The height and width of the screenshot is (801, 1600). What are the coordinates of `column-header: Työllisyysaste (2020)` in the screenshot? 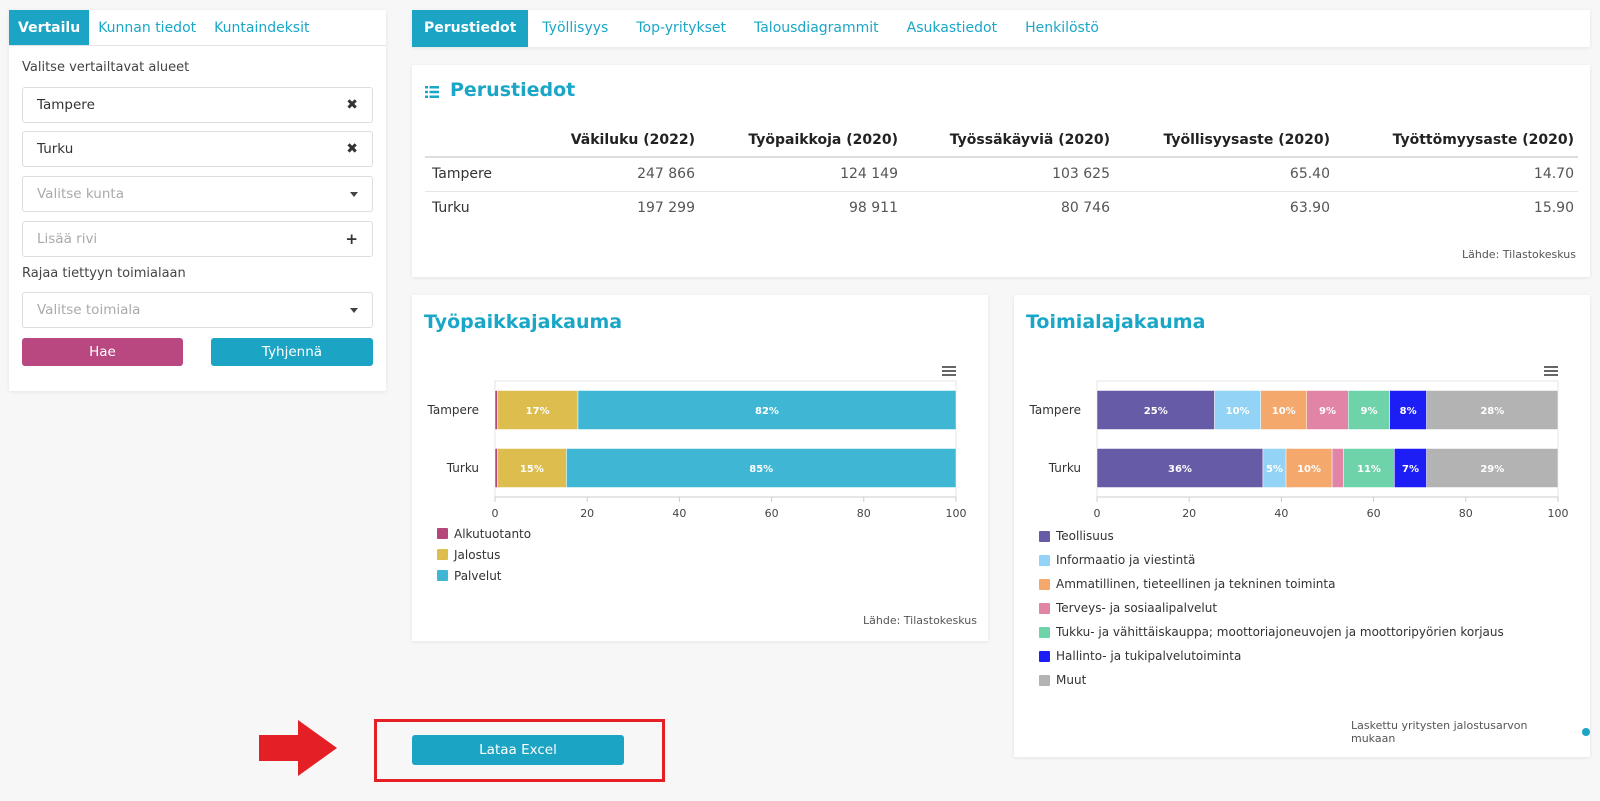 It's located at (1224, 140).